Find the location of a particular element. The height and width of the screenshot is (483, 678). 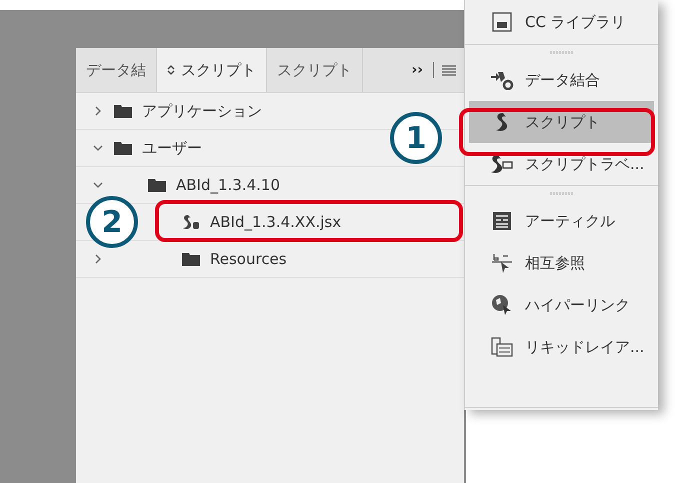

globe-cursor-icon is located at coordinates (502, 305).